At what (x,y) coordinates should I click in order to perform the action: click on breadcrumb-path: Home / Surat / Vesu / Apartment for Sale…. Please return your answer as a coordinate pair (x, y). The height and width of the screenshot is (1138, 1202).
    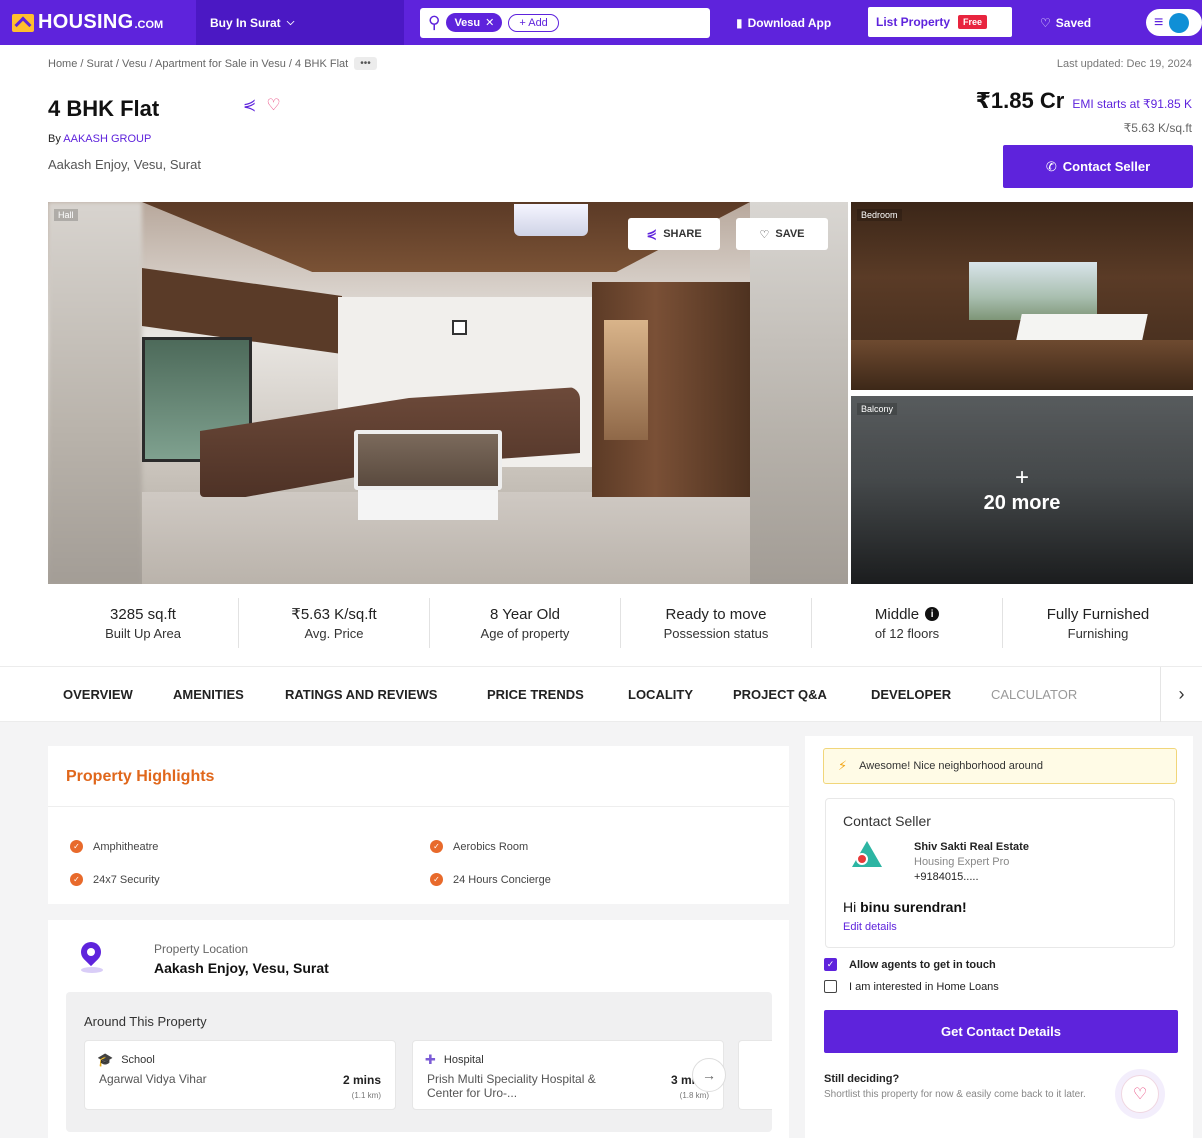
    Looking at the image, I should click on (198, 64).